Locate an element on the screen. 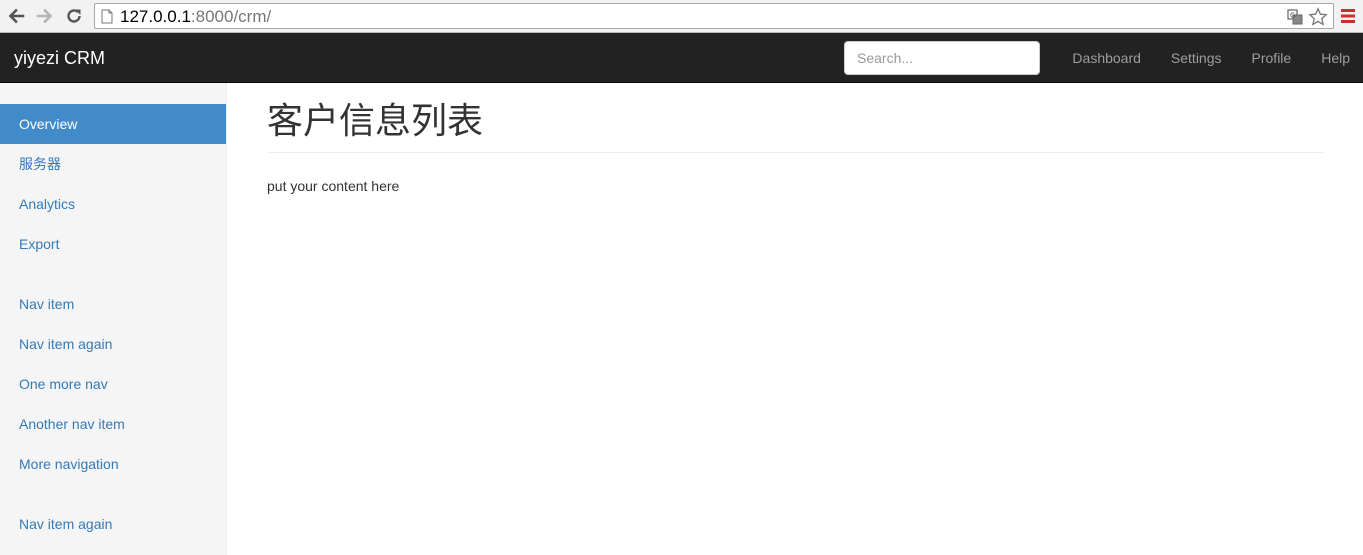 The width and height of the screenshot is (1363, 555). nav-dashboard-link: Dashboard is located at coordinates (1106, 58).